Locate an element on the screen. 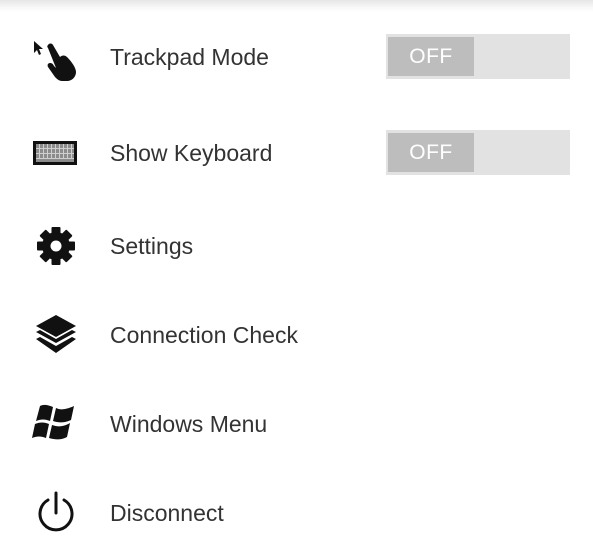  show-keyboard-label: Show Keyboard is located at coordinates (191, 153).